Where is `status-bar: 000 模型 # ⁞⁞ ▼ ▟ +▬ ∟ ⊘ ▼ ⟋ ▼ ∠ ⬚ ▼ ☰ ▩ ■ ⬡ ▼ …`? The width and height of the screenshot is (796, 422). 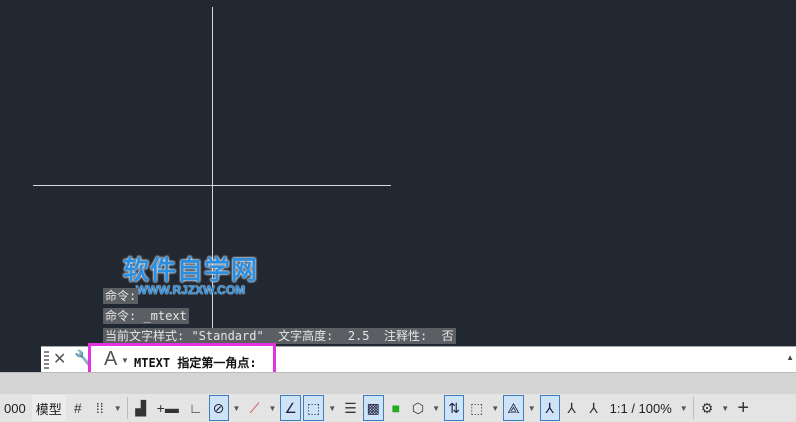
status-bar: 000 模型 # ⁞⁞ ▼ ▟ +▬ ∟ ⊘ ▼ ⟋ ▼ ∠ ⬚ ▼ ☰ ▩ ■ ⬡ ▼ … is located at coordinates (398, 397).